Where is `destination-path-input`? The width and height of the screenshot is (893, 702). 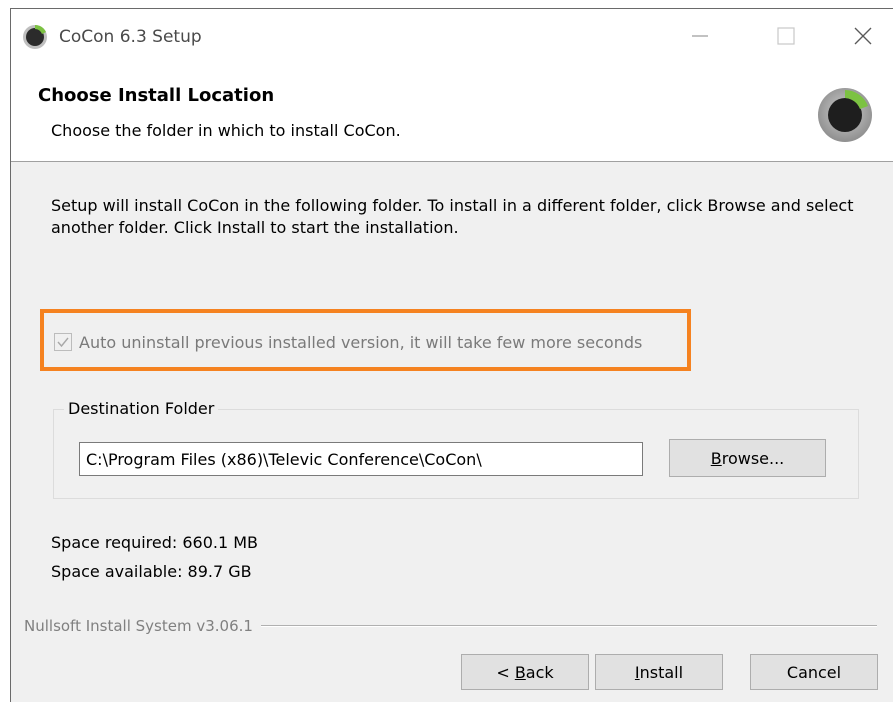
destination-path-input is located at coordinates (361, 459).